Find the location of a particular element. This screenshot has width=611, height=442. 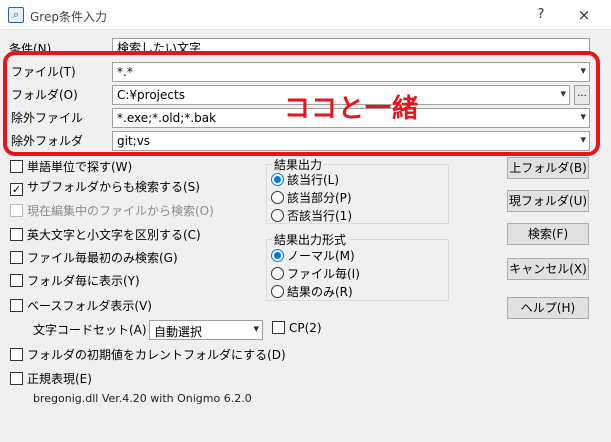

radio-matched-part: 該当部分(P) is located at coordinates (311, 197).